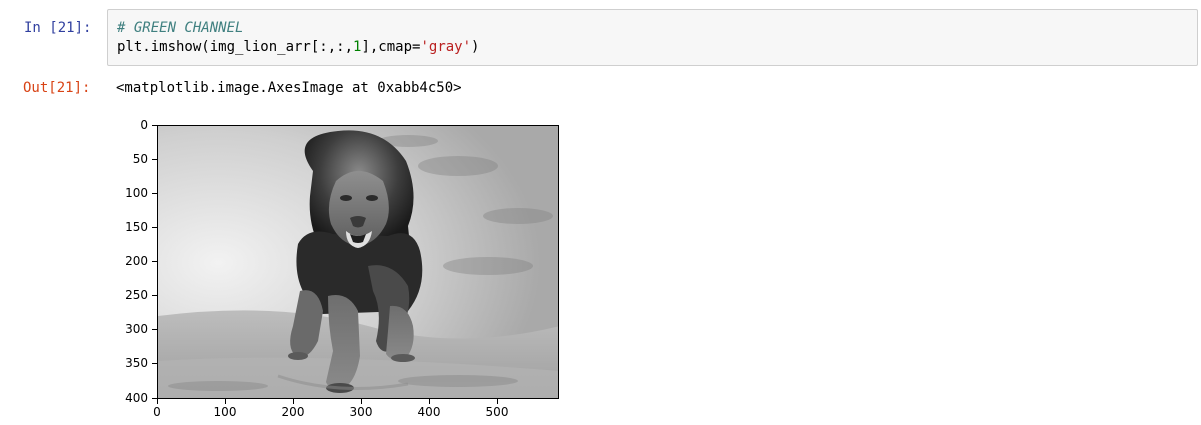 Image resolution: width=1201 pixels, height=425 pixels. What do you see at coordinates (157, 412) in the screenshot?
I see `x-tick-label: 0` at bounding box center [157, 412].